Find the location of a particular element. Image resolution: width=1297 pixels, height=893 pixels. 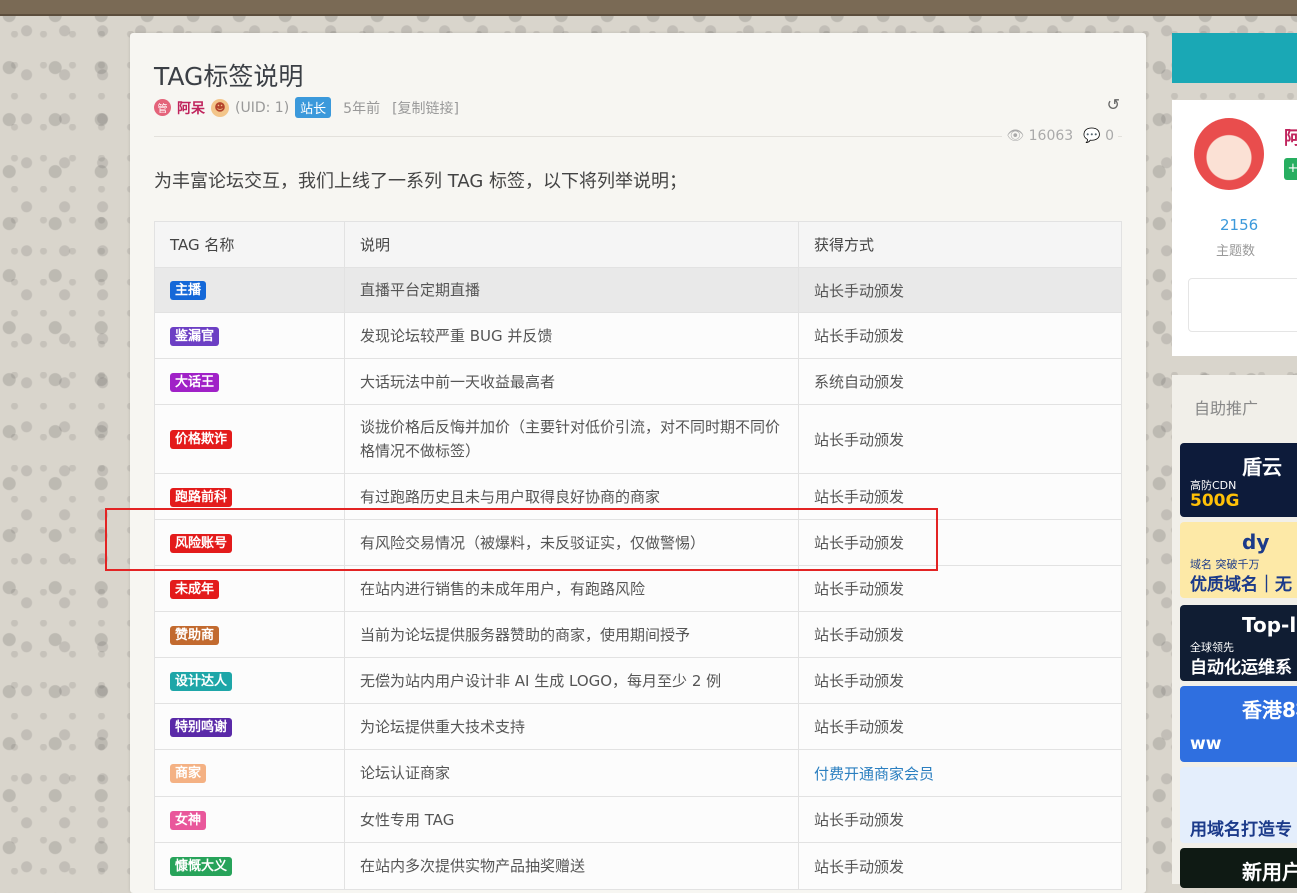

ad-banner: dy 域名 突破千万 优质域名｜无 is located at coordinates (1238, 560).